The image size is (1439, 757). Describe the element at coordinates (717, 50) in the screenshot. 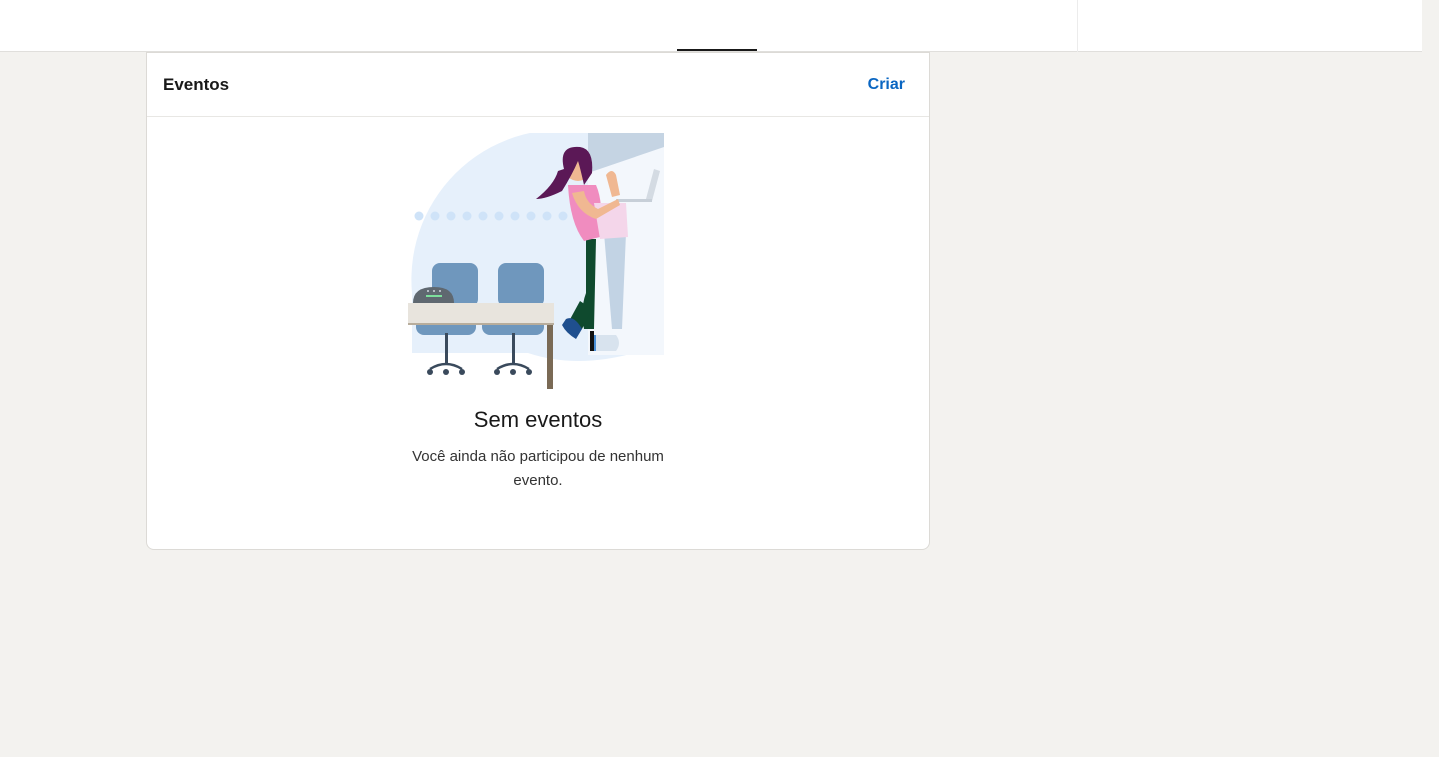

I see `active-tab-indicator` at that location.